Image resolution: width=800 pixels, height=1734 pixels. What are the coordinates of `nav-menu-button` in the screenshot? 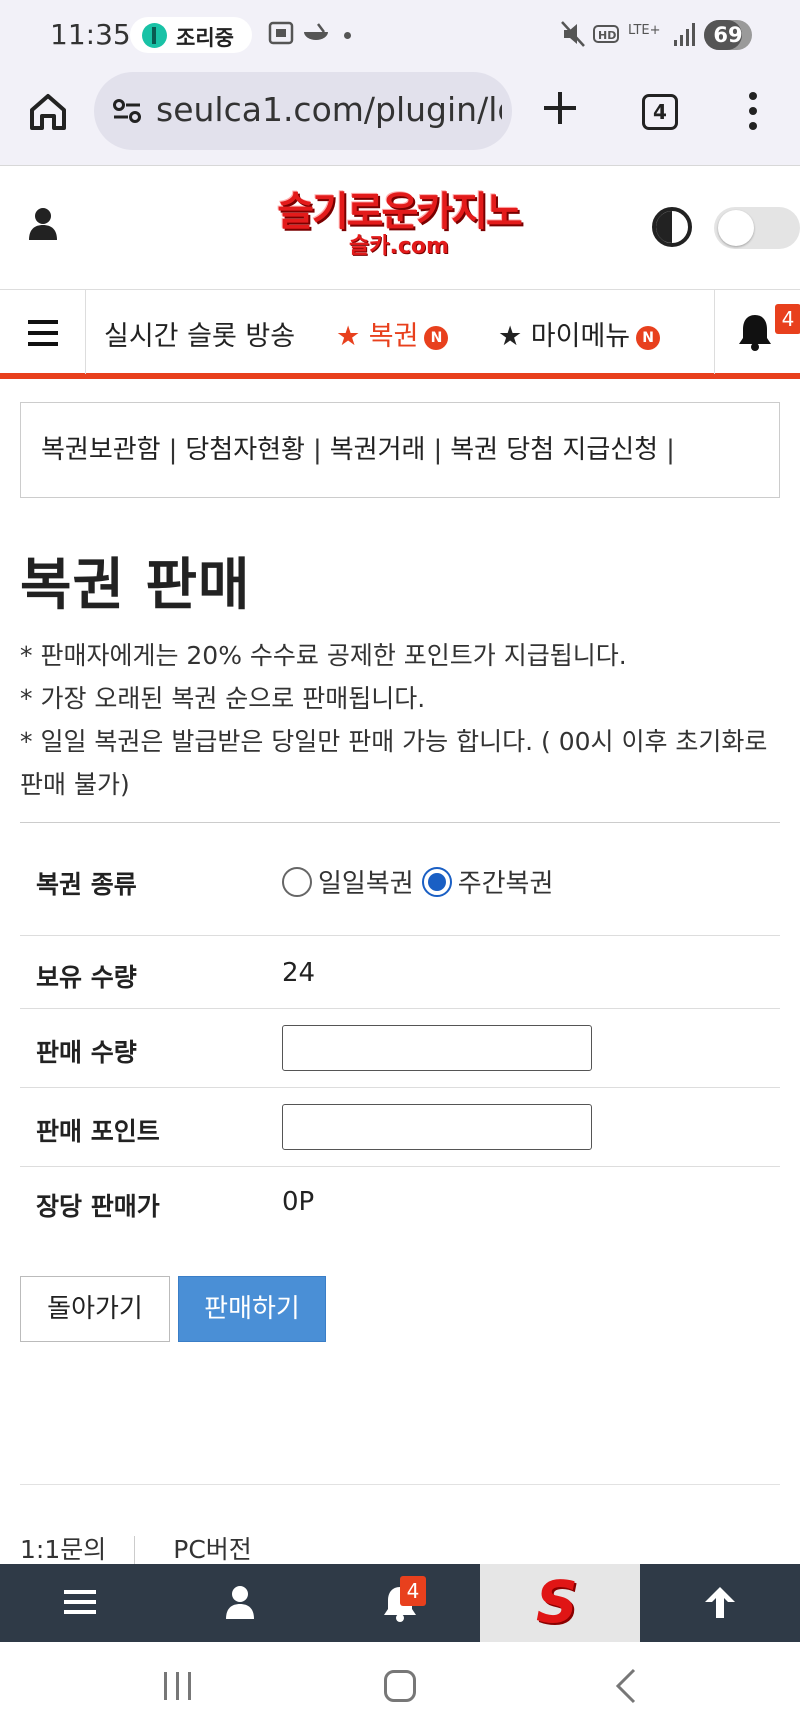 It's located at (43, 332).